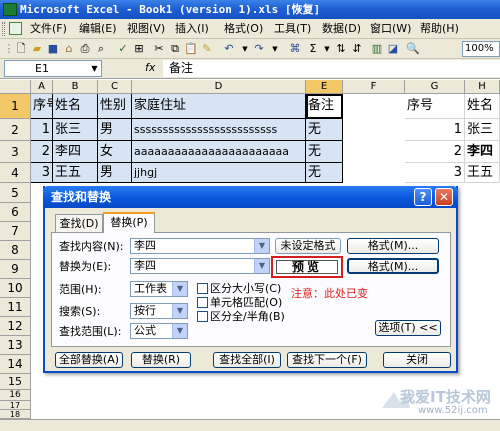  I want to click on replace-all-button: 全部替换(A), so click(89, 360).